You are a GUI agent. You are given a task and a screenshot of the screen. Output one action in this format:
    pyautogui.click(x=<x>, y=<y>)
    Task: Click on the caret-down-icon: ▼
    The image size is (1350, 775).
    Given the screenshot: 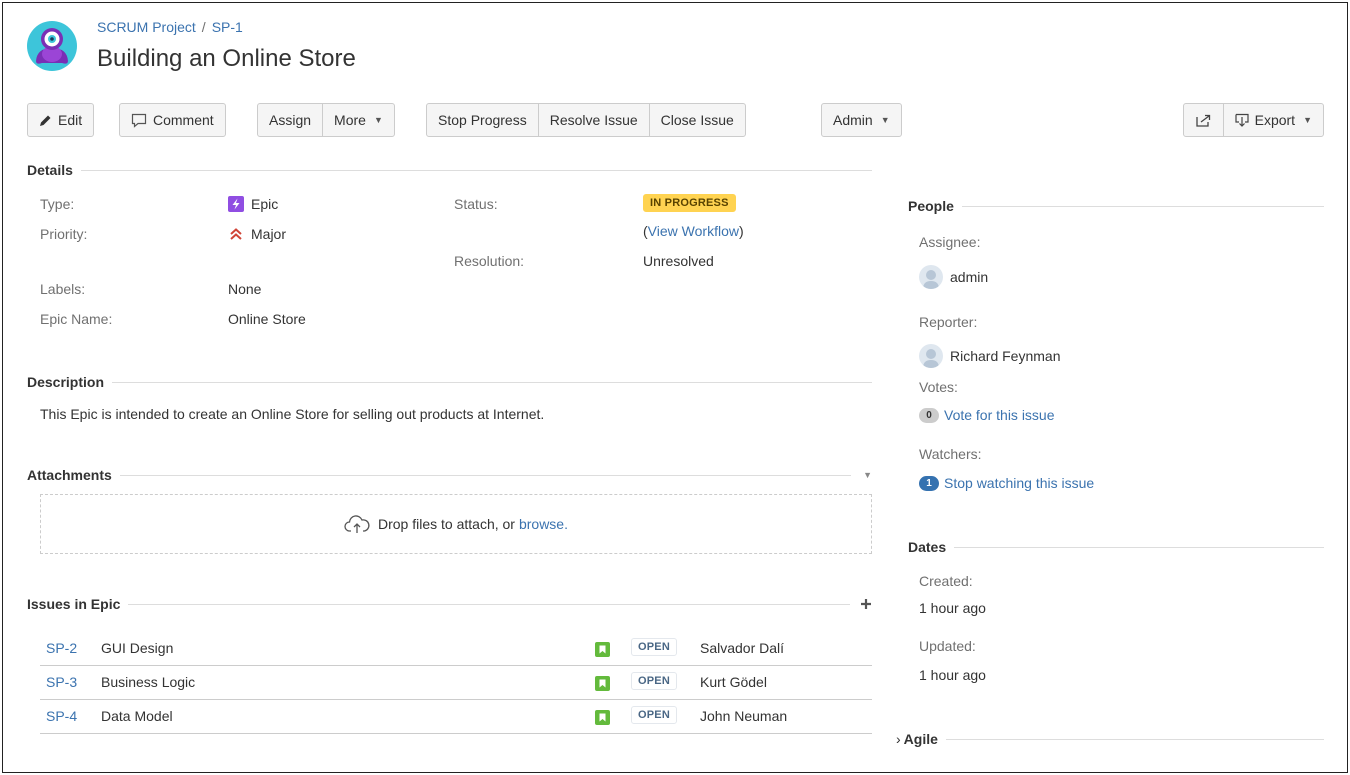 What is the action you would take?
    pyautogui.click(x=867, y=475)
    